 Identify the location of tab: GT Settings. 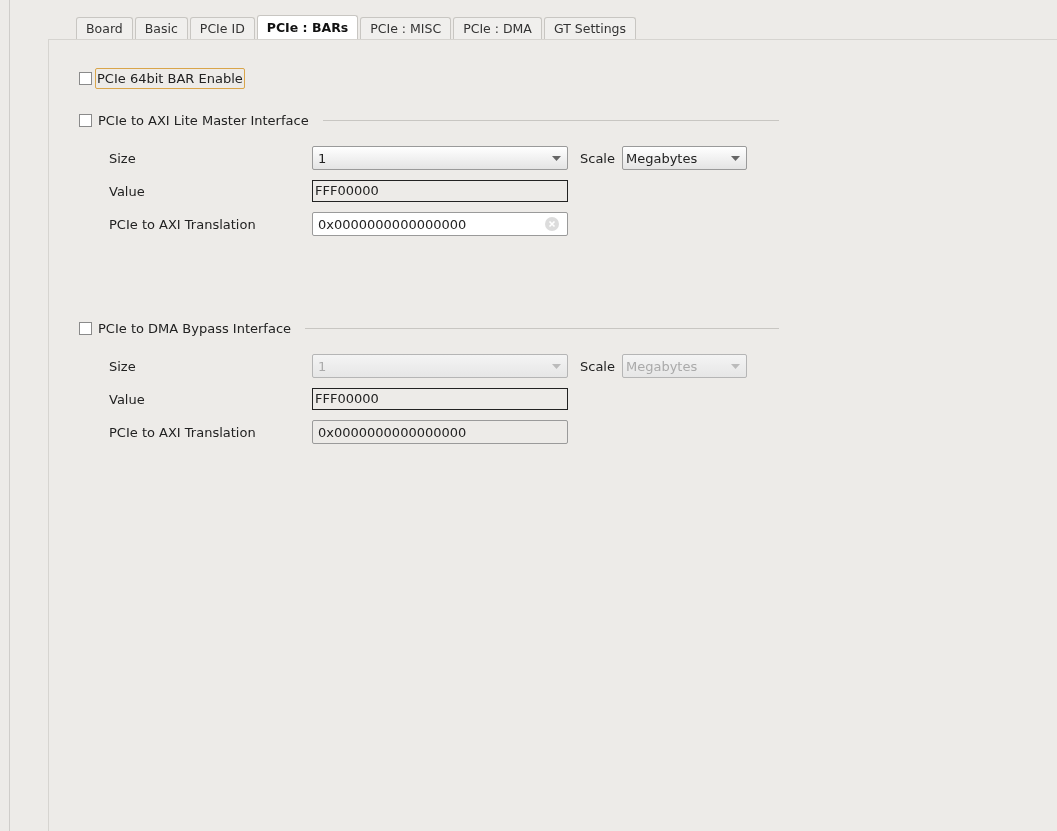
(590, 28).